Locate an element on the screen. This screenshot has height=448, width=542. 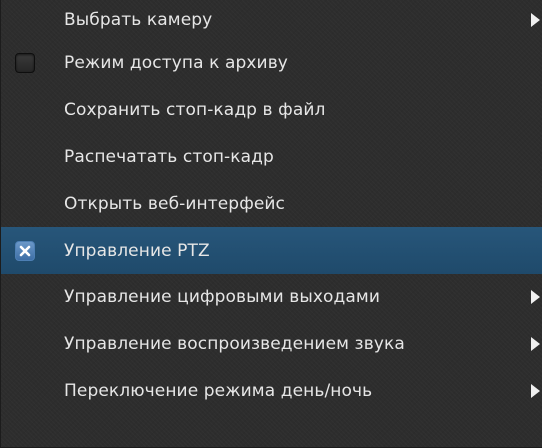
check-mark-icon is located at coordinates (25, 250).